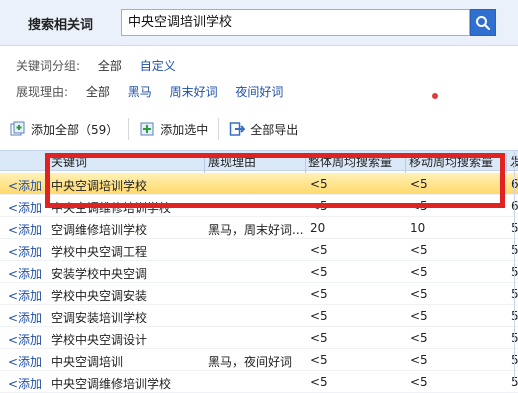 The width and height of the screenshot is (518, 393). I want to click on reason-cell: 黑马，夜间好词, so click(250, 362).